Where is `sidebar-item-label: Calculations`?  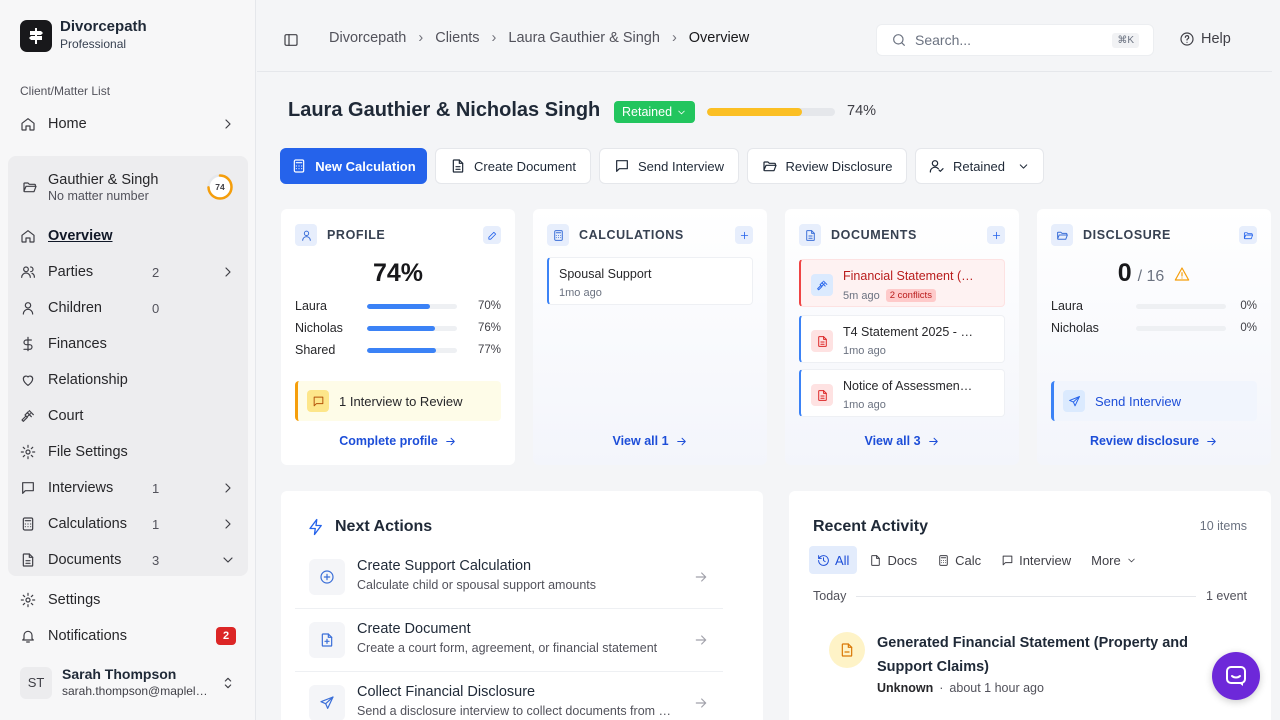 sidebar-item-label: Calculations is located at coordinates (87, 524).